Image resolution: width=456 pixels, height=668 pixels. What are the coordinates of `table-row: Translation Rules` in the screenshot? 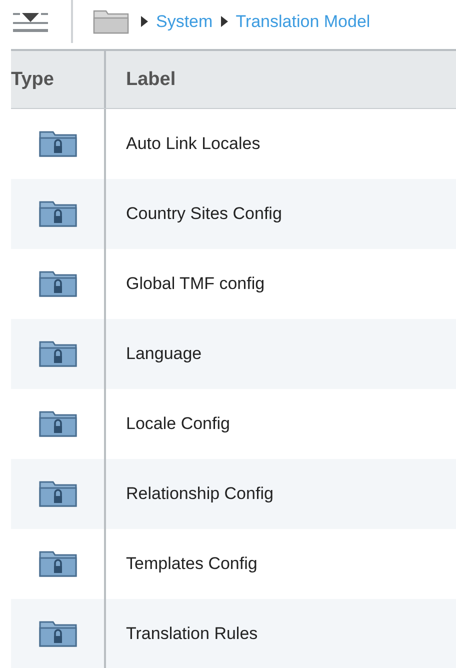 It's located at (233, 633).